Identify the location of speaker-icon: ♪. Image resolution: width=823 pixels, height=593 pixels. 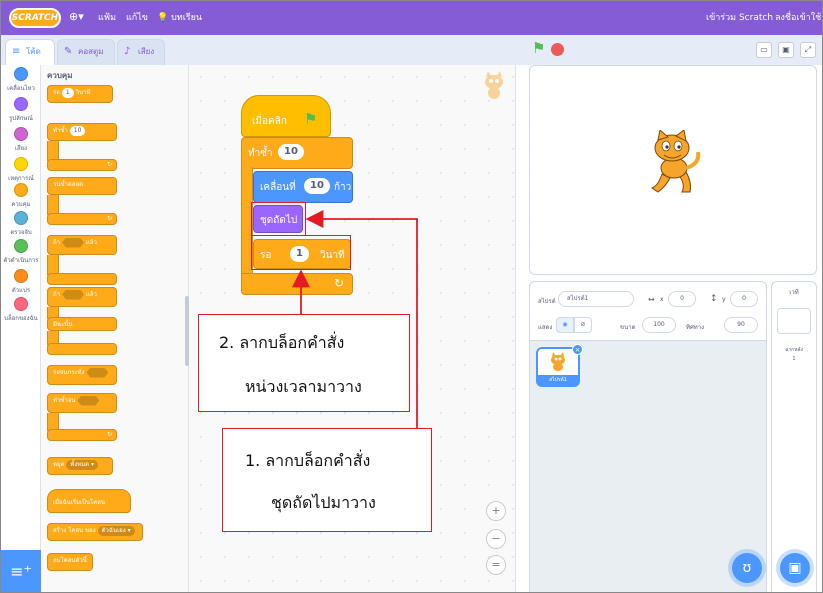
(127, 51).